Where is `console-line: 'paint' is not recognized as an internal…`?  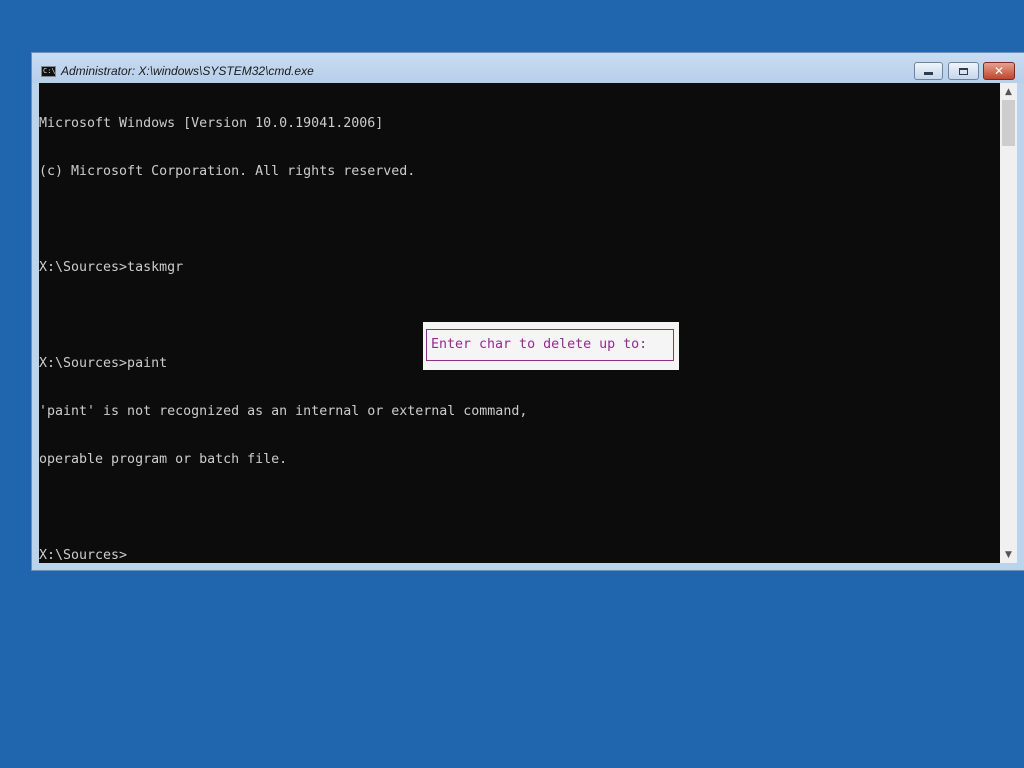 console-line: 'paint' is not recognized as an internal… is located at coordinates (283, 411).